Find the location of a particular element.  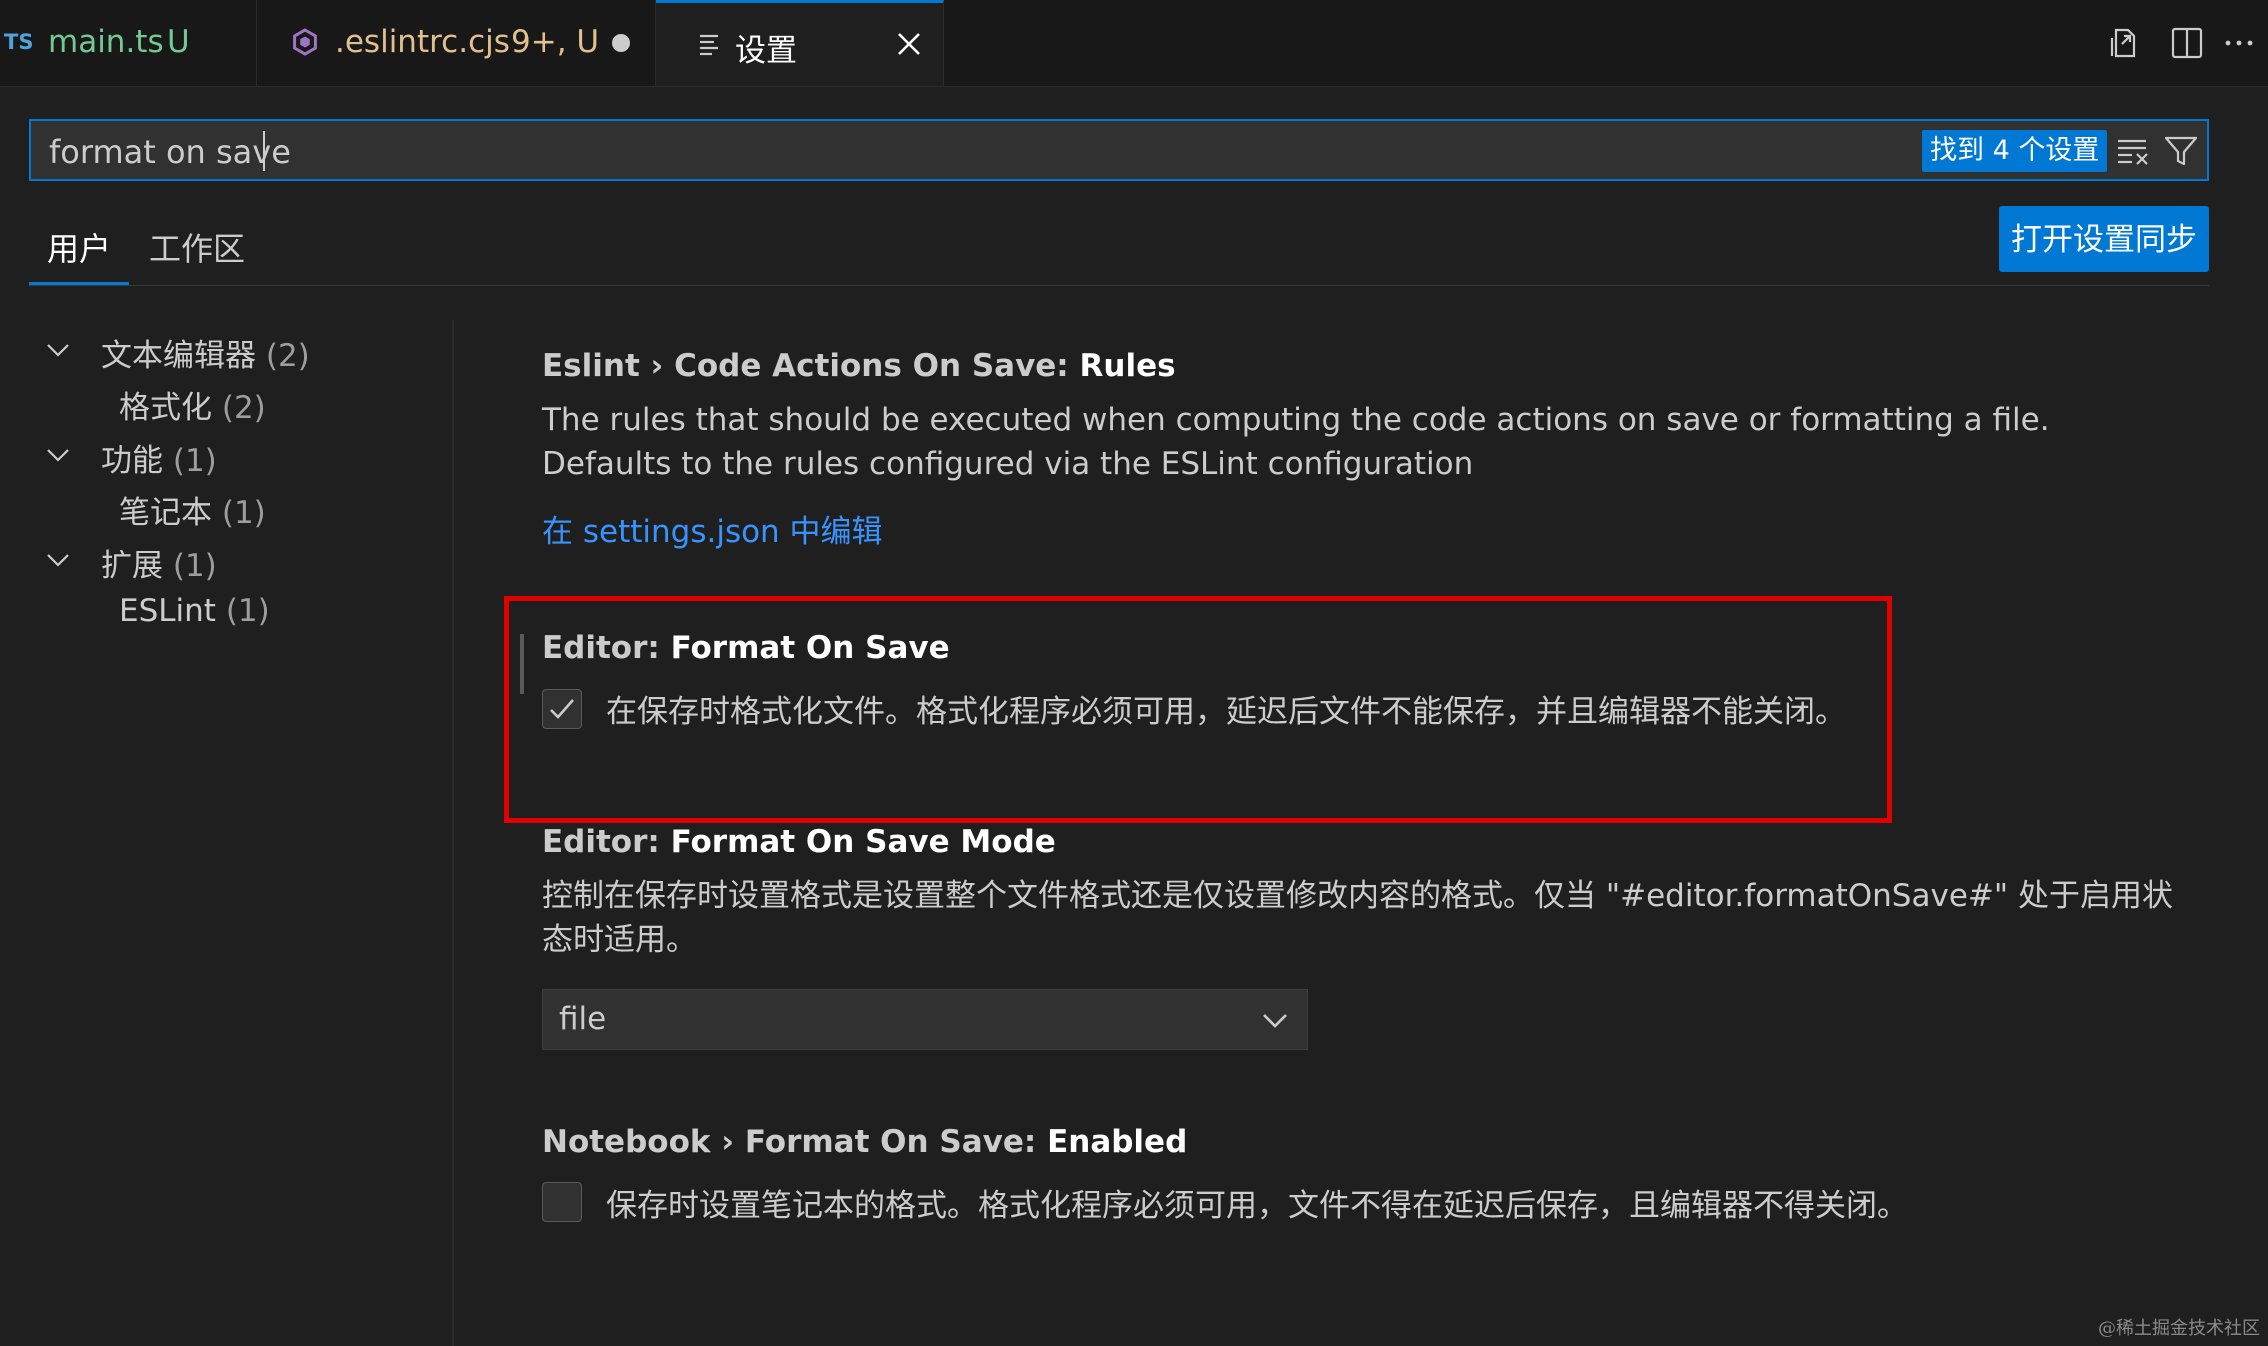

setting-title: Editor: Format On Save Mode is located at coordinates (1362, 842).